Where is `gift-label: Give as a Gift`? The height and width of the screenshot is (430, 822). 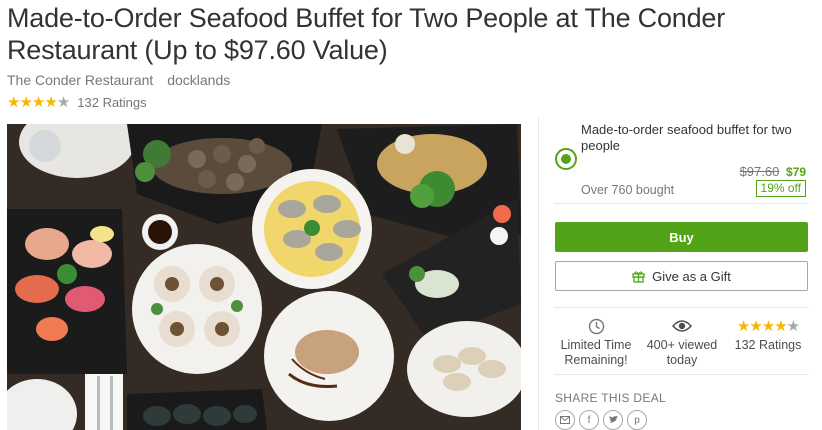 gift-label: Give as a Gift is located at coordinates (691, 276).